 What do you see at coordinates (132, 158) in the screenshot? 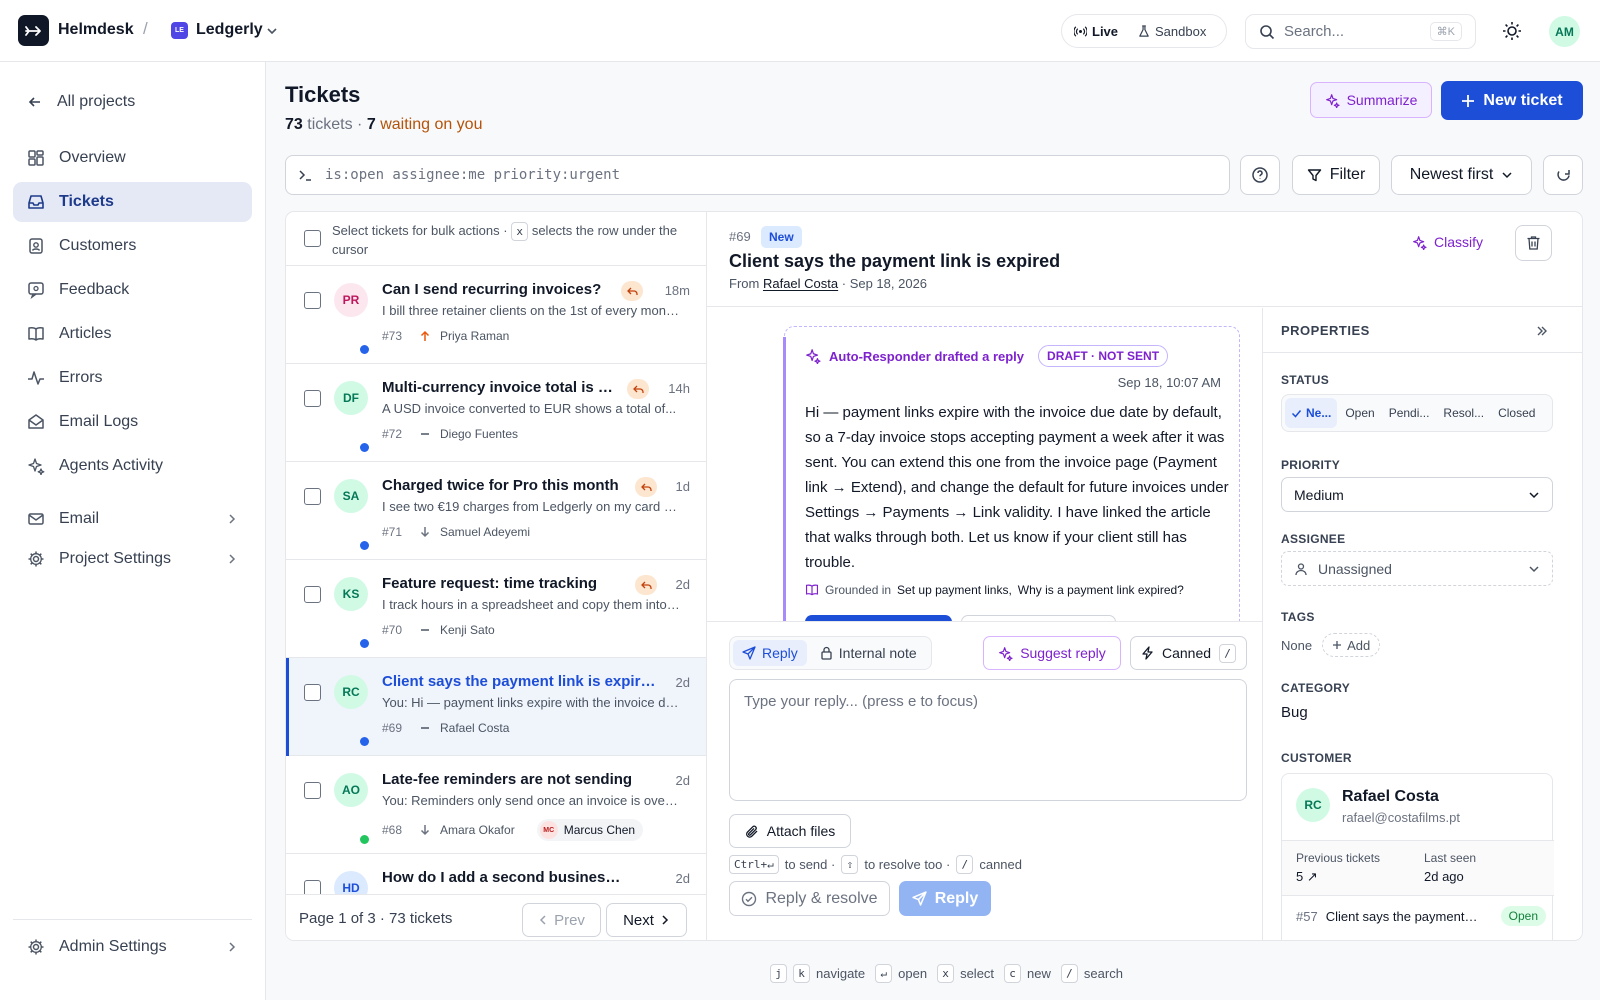
I see `sidebar-item-overview: Overview` at bounding box center [132, 158].